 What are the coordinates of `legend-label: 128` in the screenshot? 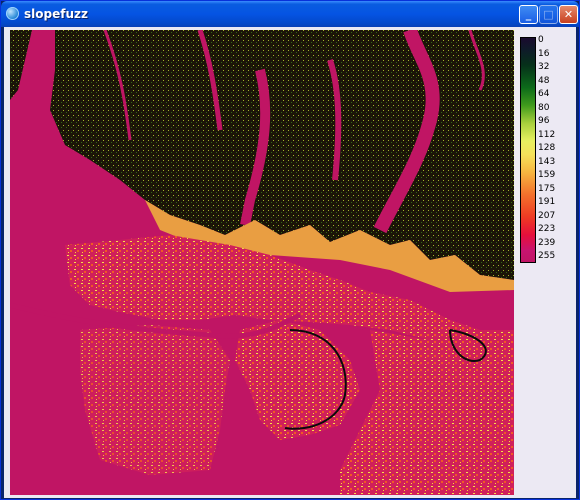 It's located at (547, 148).